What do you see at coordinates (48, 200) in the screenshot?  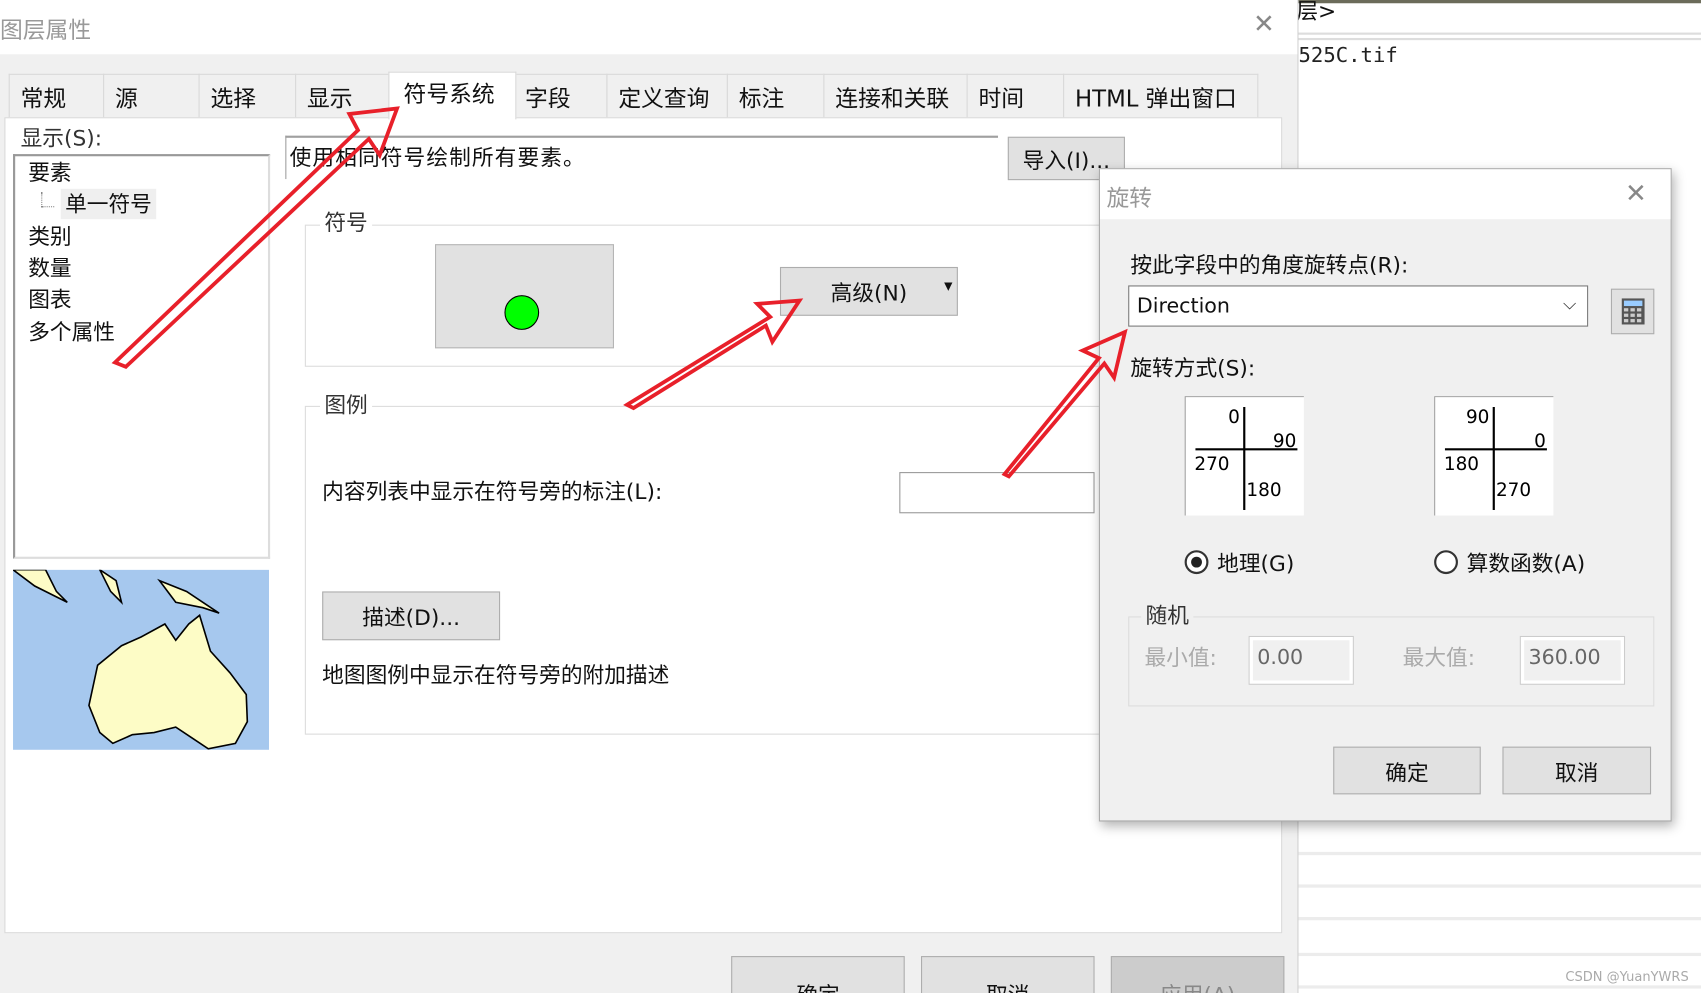 I see `tree-connector` at bounding box center [48, 200].